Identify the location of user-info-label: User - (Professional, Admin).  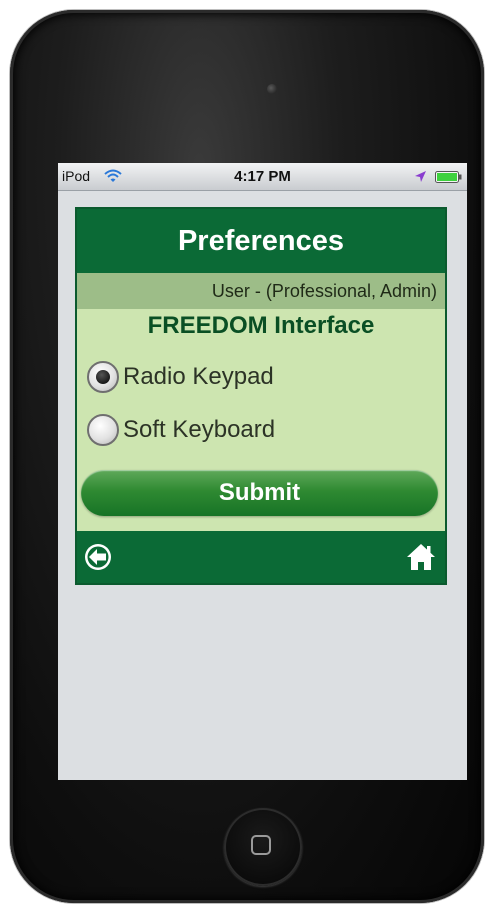
(324, 291).